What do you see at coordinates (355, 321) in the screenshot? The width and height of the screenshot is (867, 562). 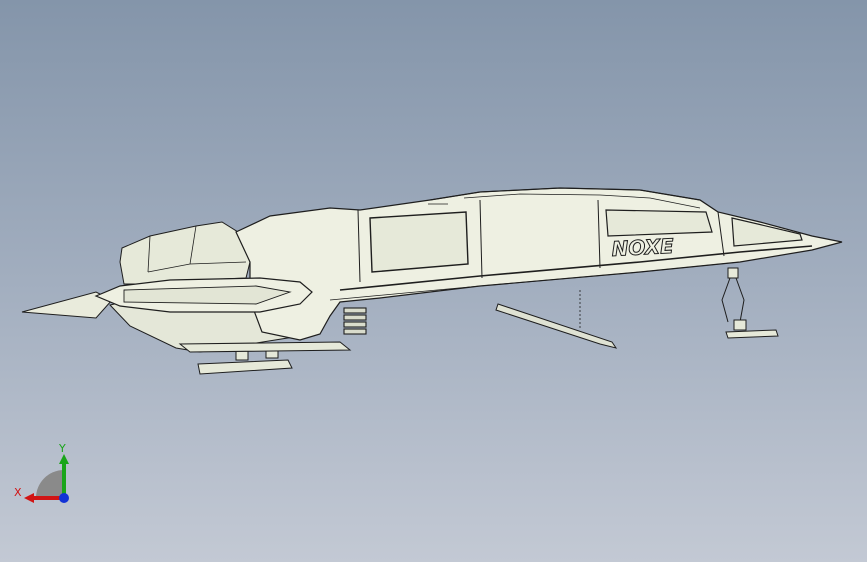 I see `vent-grille` at bounding box center [355, 321].